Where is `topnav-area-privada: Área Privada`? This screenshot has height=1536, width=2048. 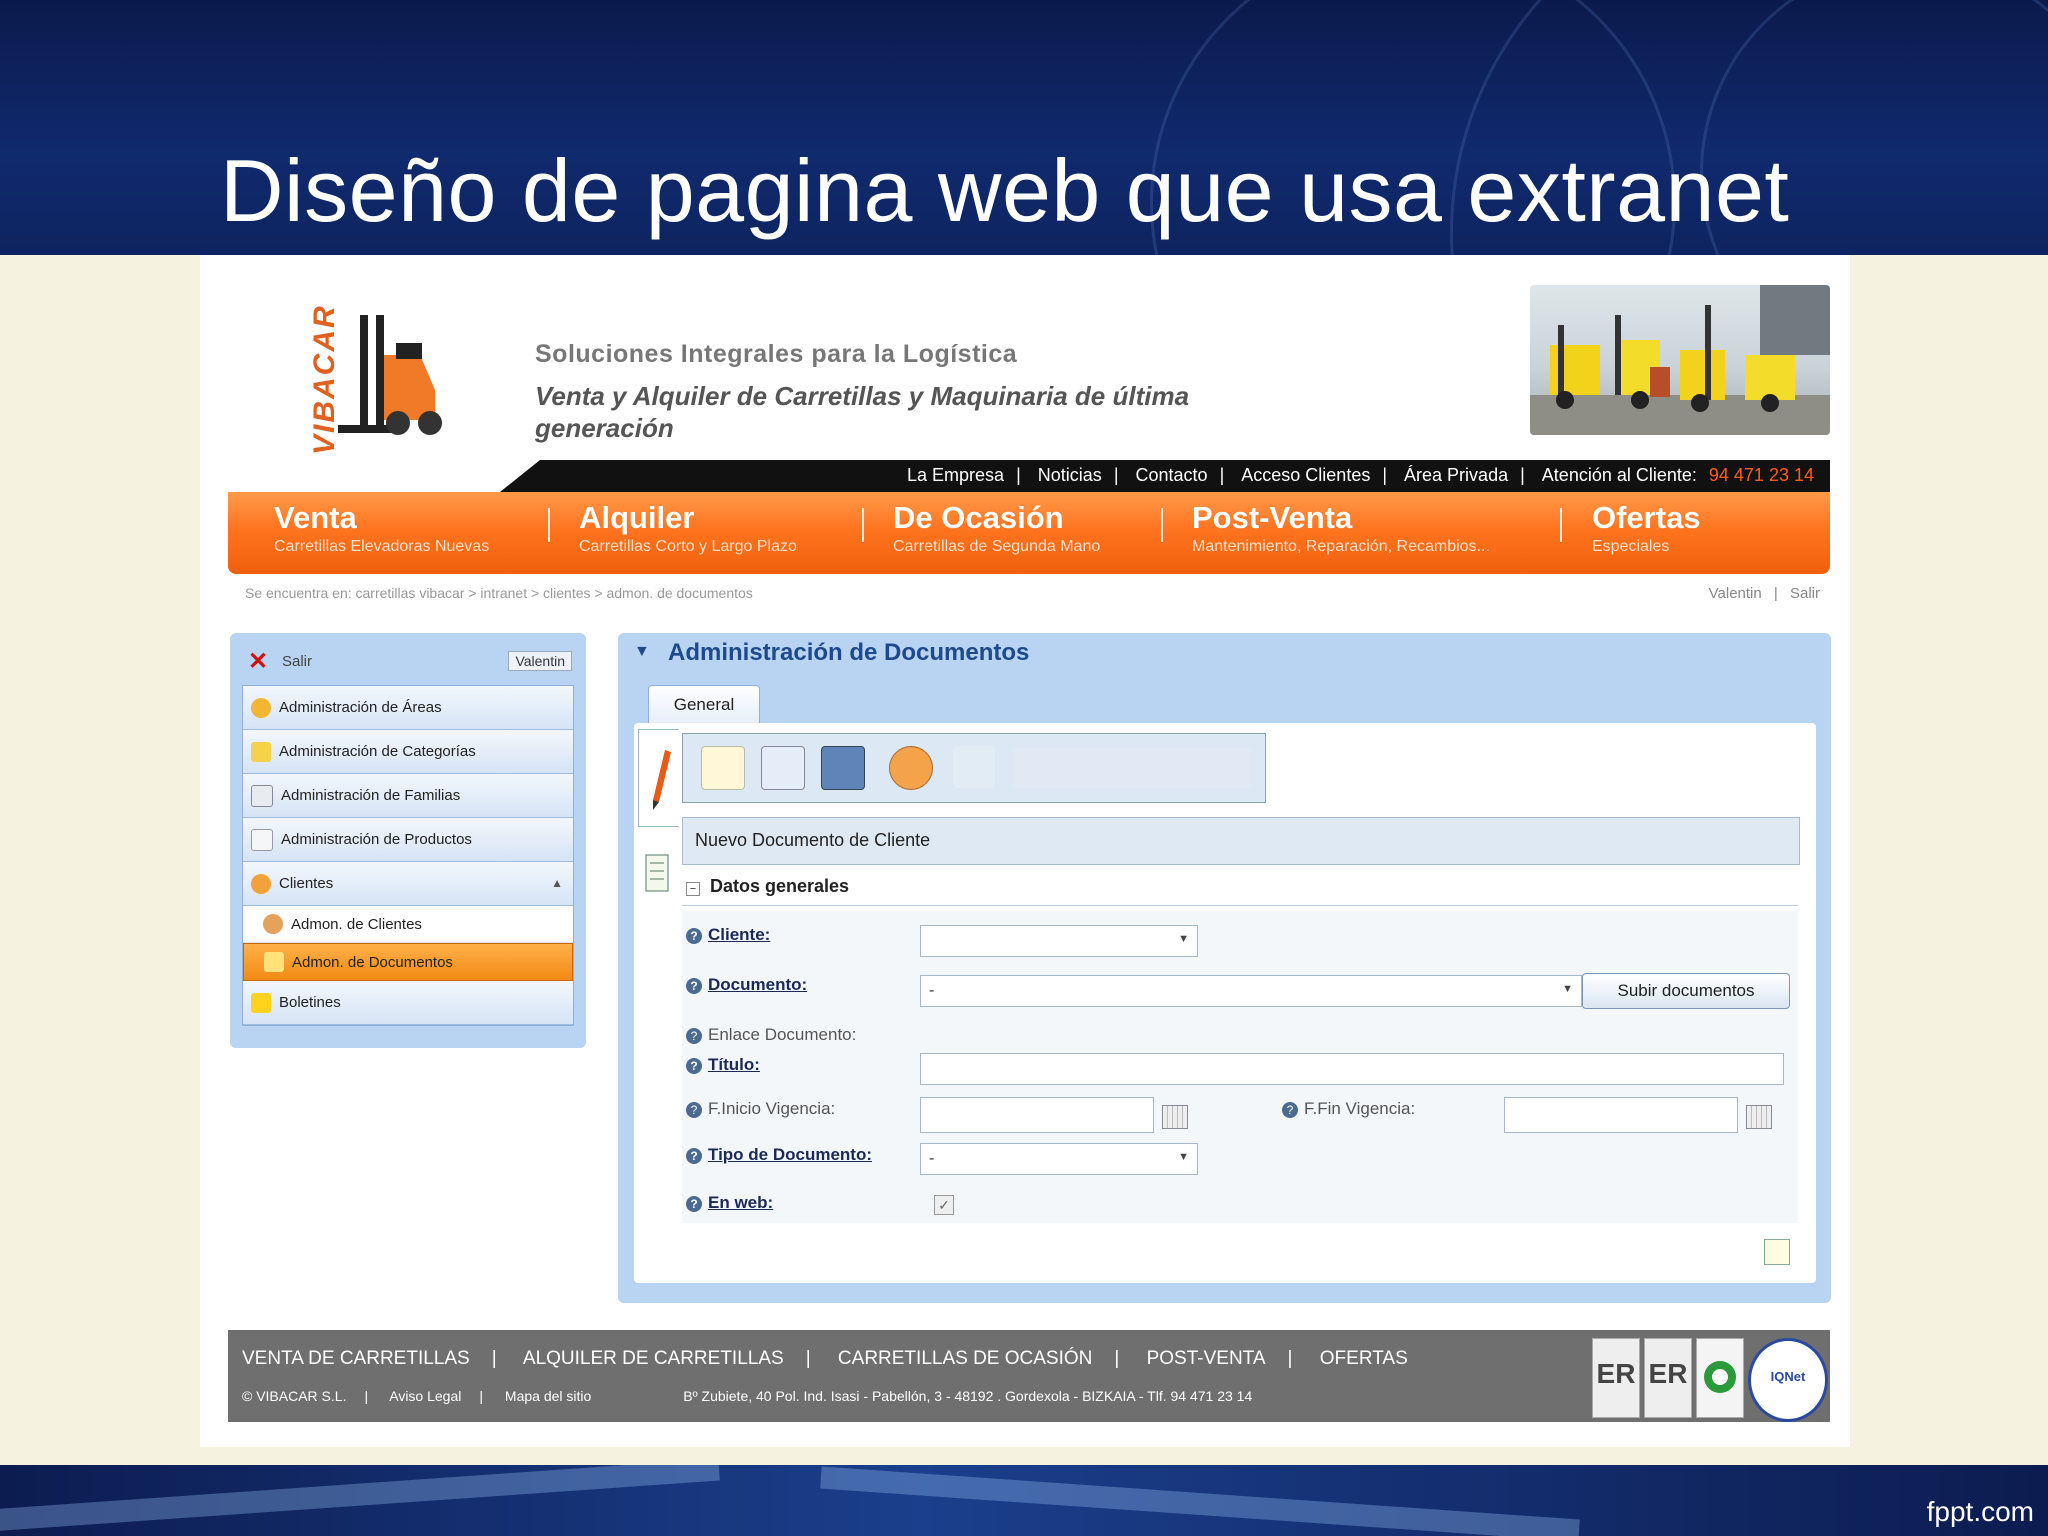
topnav-area-privada: Área Privada is located at coordinates (1456, 475).